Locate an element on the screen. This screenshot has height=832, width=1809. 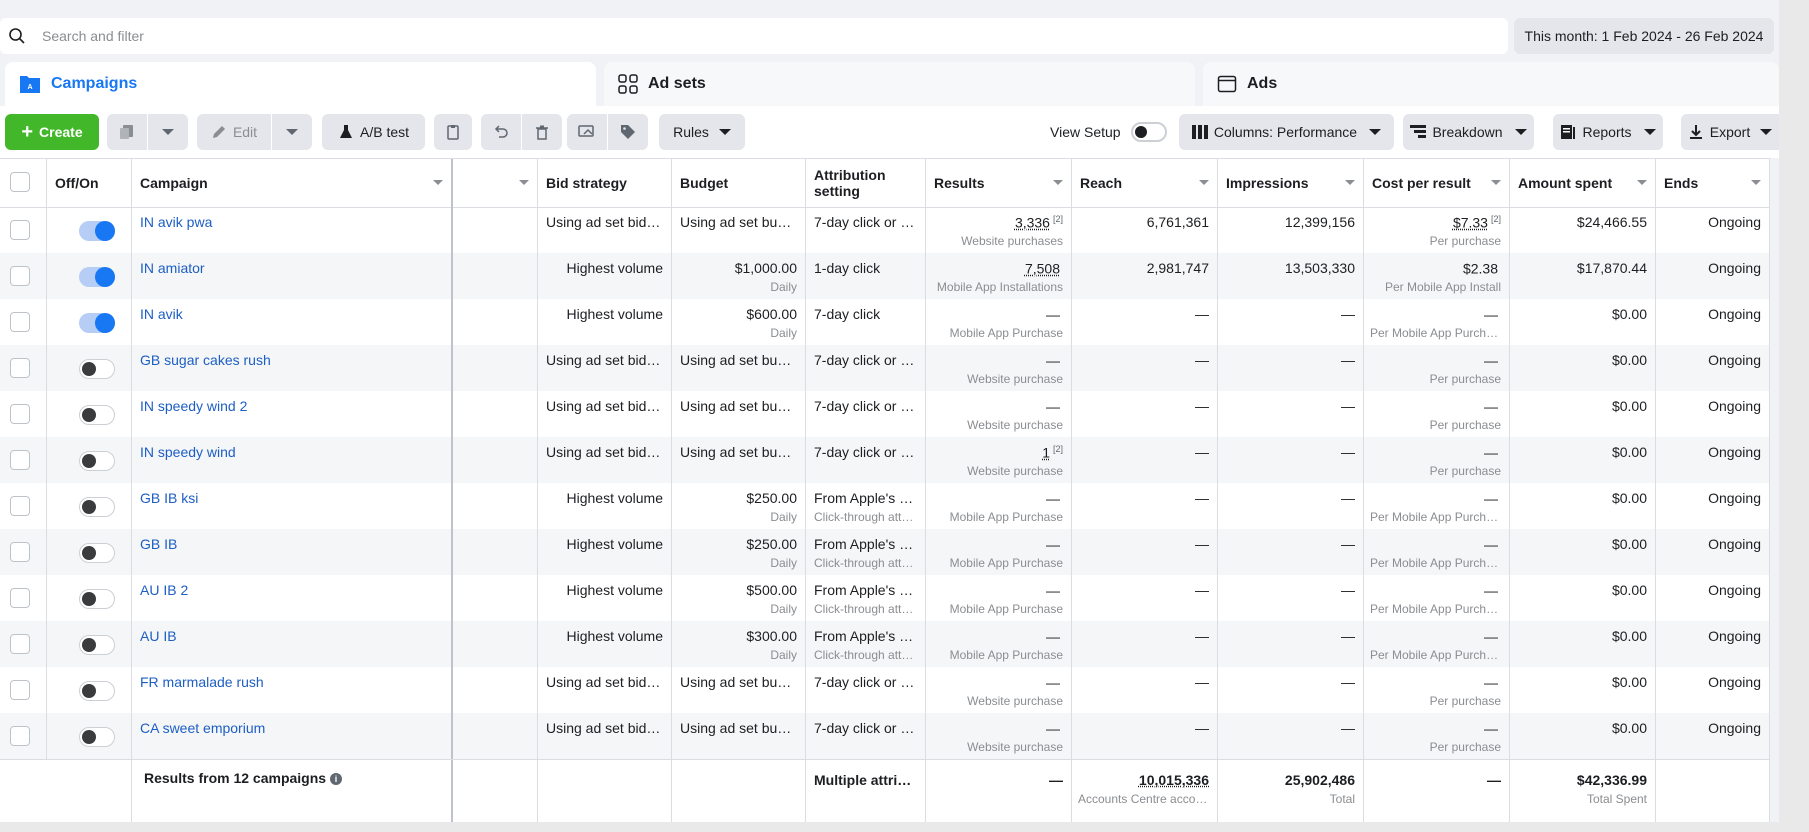
header-bid-strategy: Bid strategy is located at coordinates (605, 183).